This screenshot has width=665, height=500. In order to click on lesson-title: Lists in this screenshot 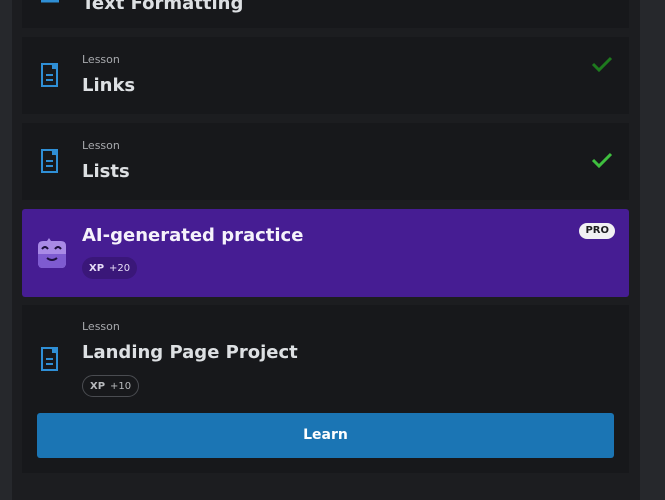, I will do `click(106, 171)`.